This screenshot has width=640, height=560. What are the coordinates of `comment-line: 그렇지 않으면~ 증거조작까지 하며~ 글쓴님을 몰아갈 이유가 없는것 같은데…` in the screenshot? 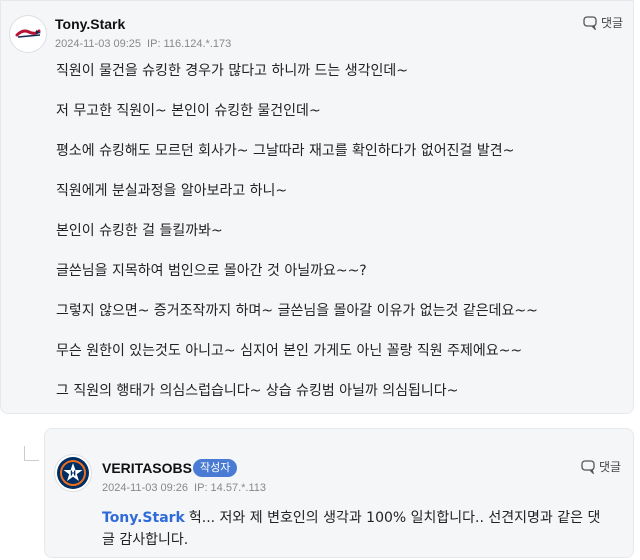 It's located at (297, 311).